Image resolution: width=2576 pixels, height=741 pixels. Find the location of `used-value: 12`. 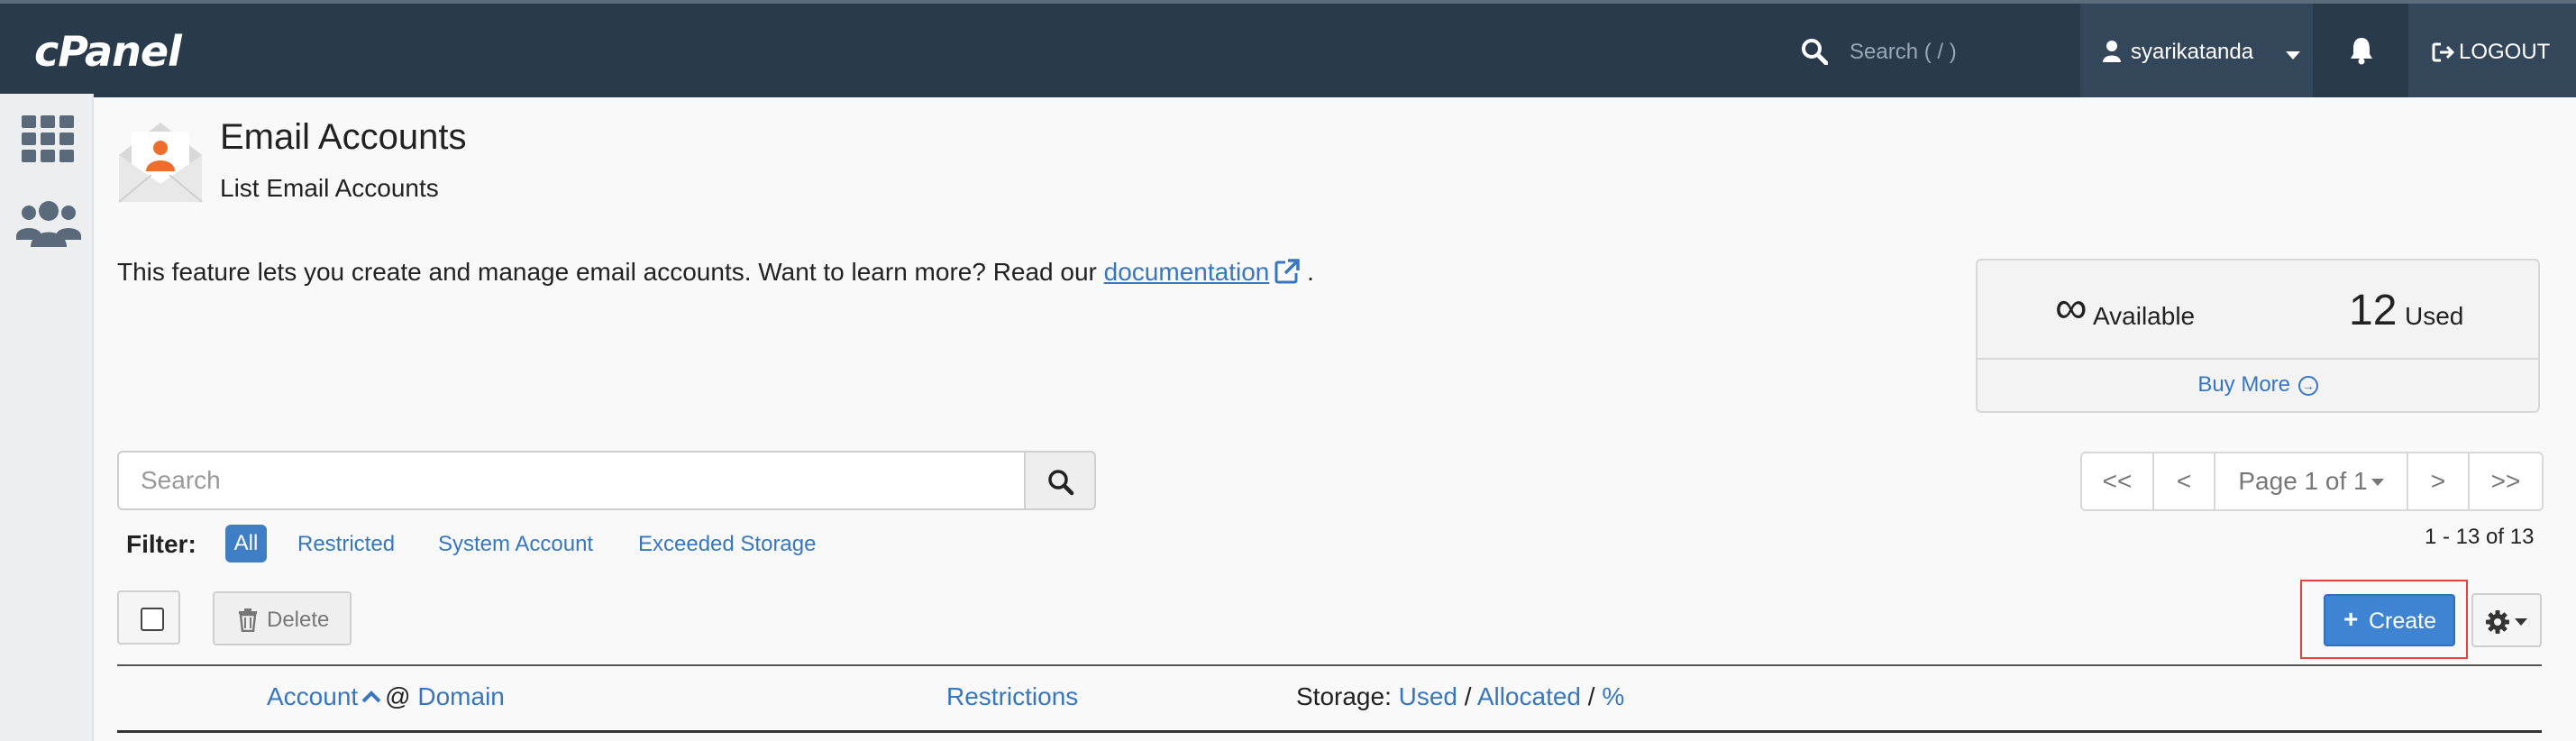

used-value: 12 is located at coordinates (2373, 310).